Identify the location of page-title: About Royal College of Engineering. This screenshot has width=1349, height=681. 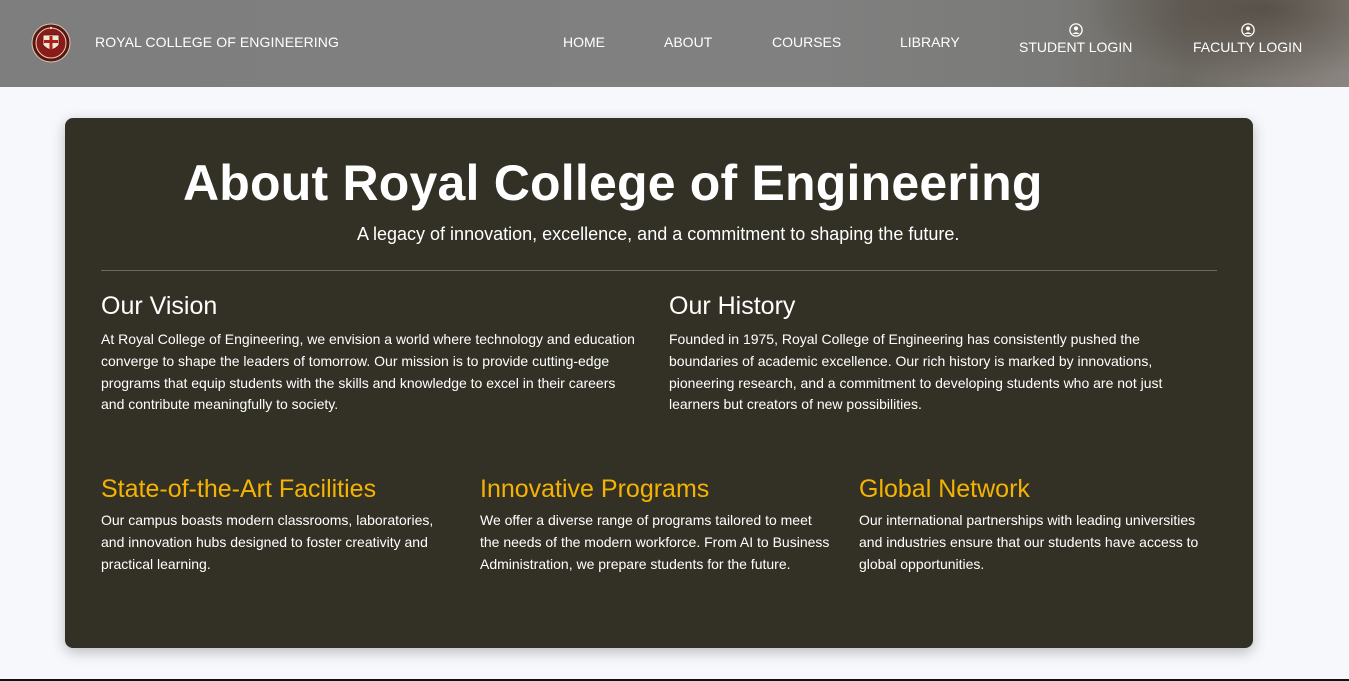
(613, 183).